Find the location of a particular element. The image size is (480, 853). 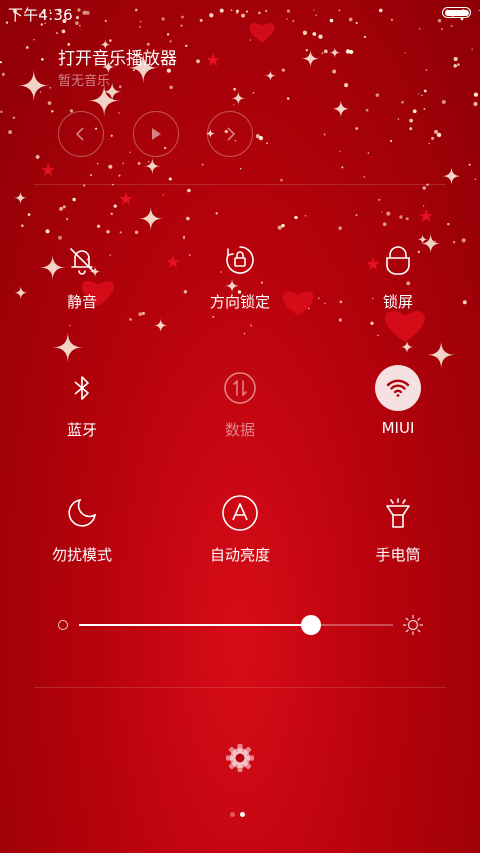

brightness-fill is located at coordinates (195, 625).